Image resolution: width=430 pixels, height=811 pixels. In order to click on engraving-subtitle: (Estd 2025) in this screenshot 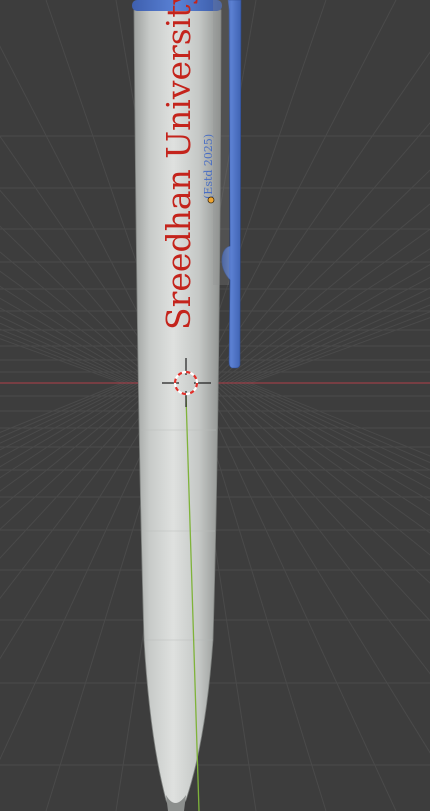, I will do `click(208, 166)`.